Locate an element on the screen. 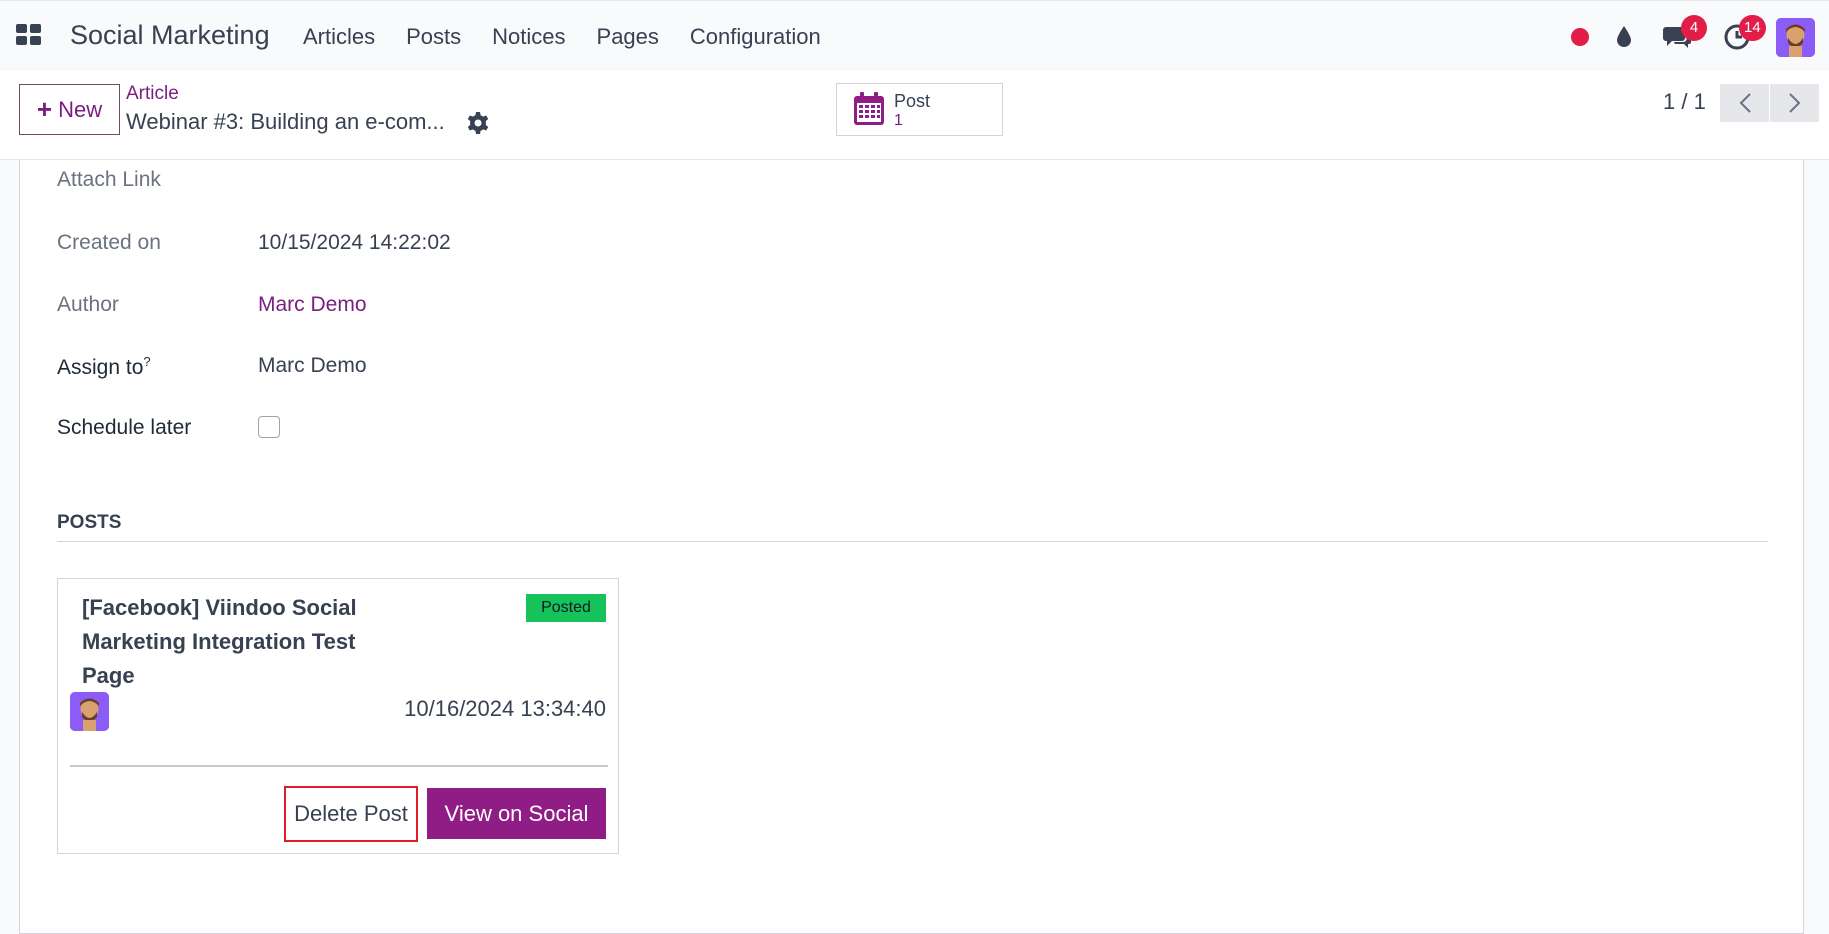  menu-posts: Posts is located at coordinates (433, 37).